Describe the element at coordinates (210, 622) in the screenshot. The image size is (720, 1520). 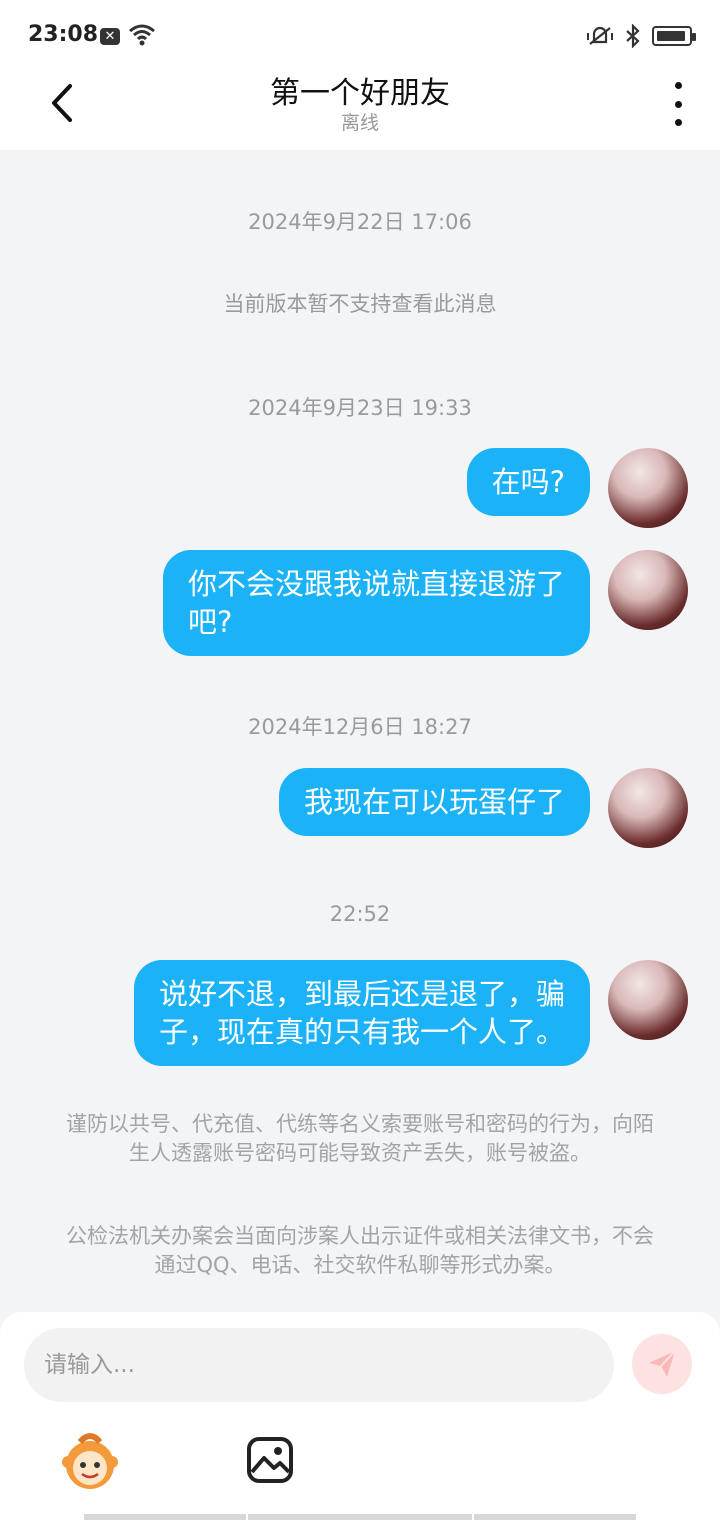
I see `message-line: 吧?` at that location.